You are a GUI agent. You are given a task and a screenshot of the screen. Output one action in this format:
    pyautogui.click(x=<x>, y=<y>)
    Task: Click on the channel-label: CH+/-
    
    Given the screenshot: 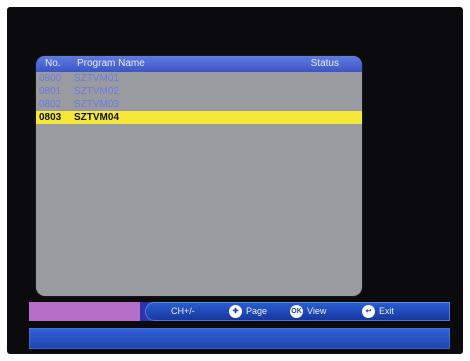 What is the action you would take?
    pyautogui.click(x=183, y=311)
    